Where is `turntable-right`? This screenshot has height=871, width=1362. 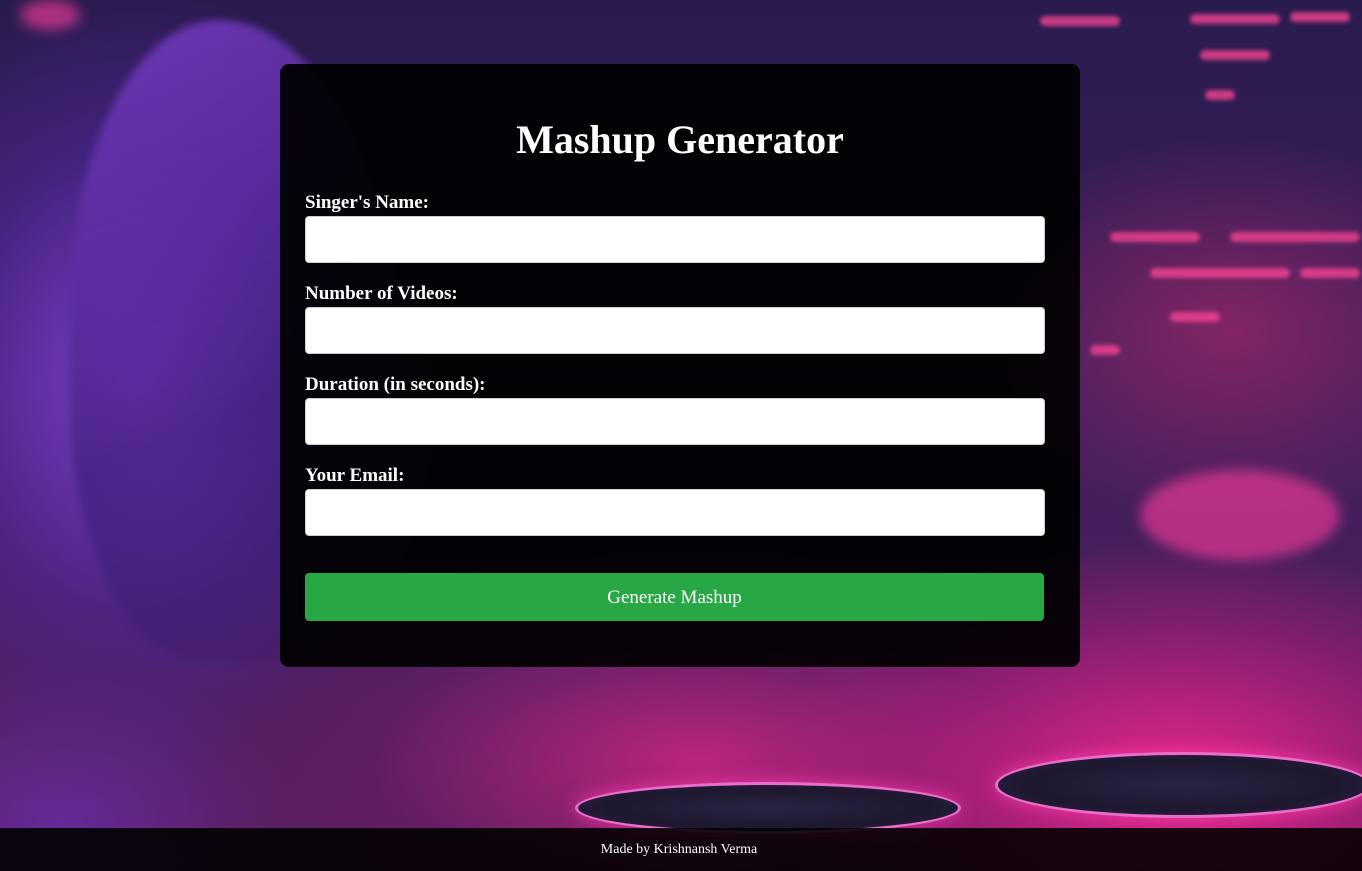 turntable-right is located at coordinates (1178, 785).